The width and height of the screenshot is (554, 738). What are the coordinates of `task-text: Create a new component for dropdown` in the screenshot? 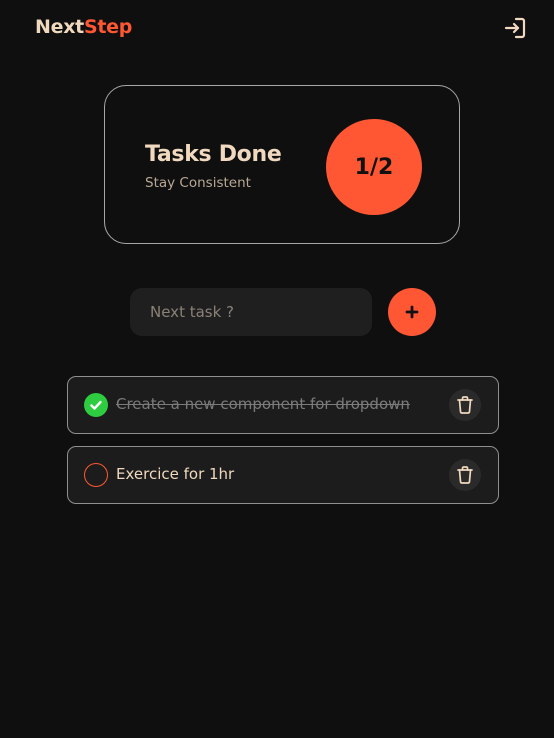 It's located at (263, 404).